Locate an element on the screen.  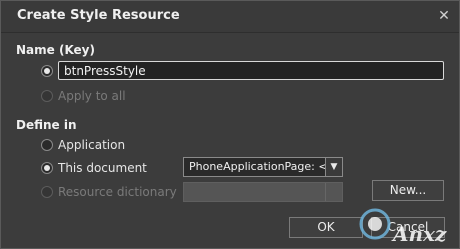
name-radio is located at coordinates (47, 71).